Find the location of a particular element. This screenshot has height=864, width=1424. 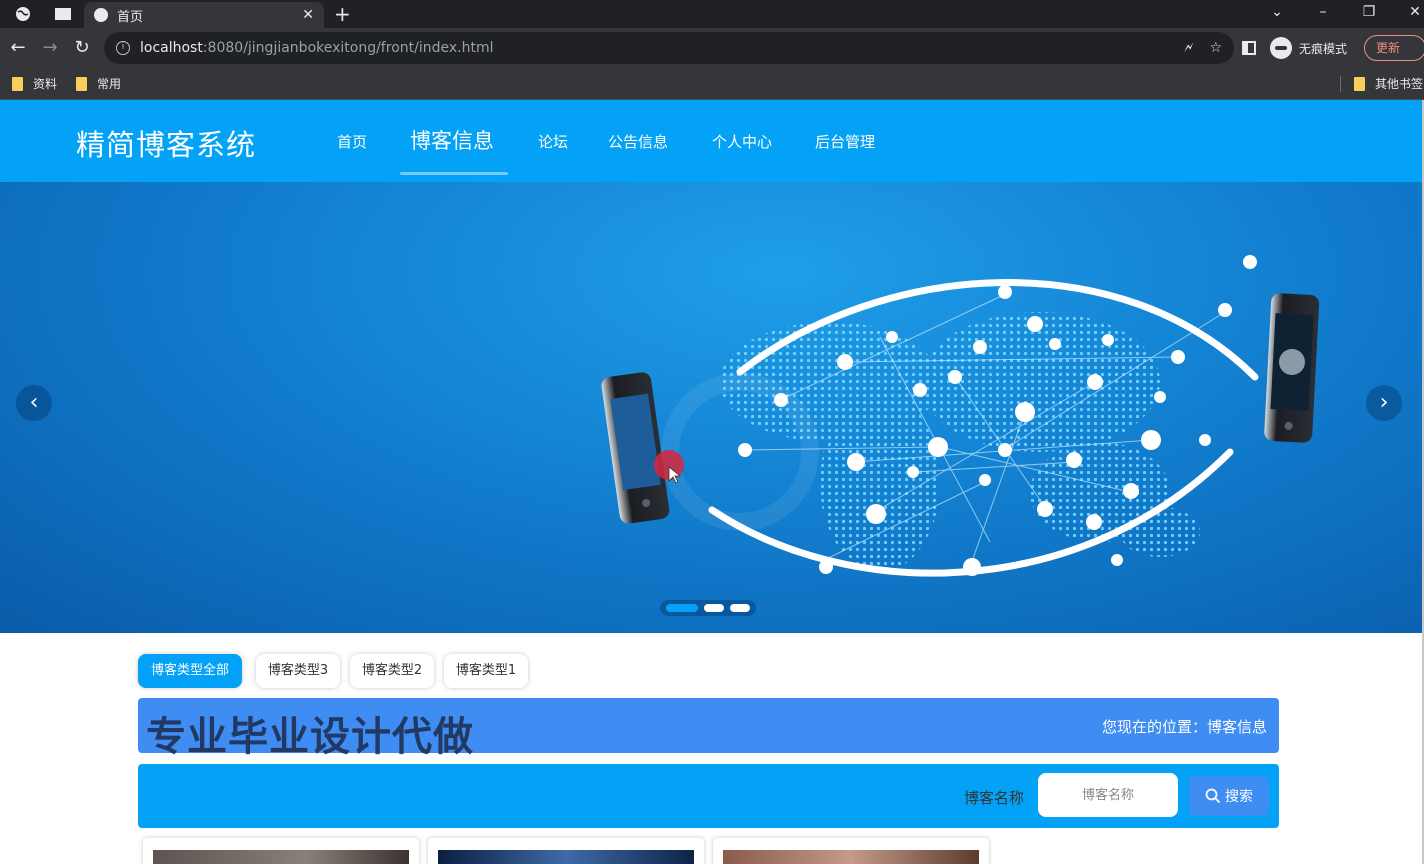

chevron-left-icon: ‹ is located at coordinates (34, 403).